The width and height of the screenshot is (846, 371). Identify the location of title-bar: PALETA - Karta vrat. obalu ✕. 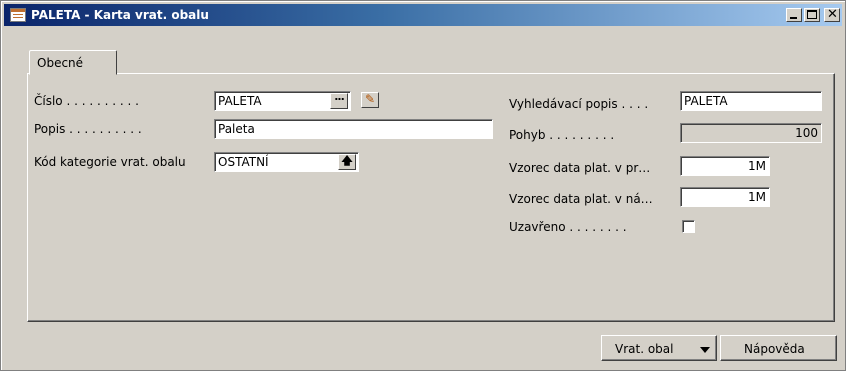
(423, 15).